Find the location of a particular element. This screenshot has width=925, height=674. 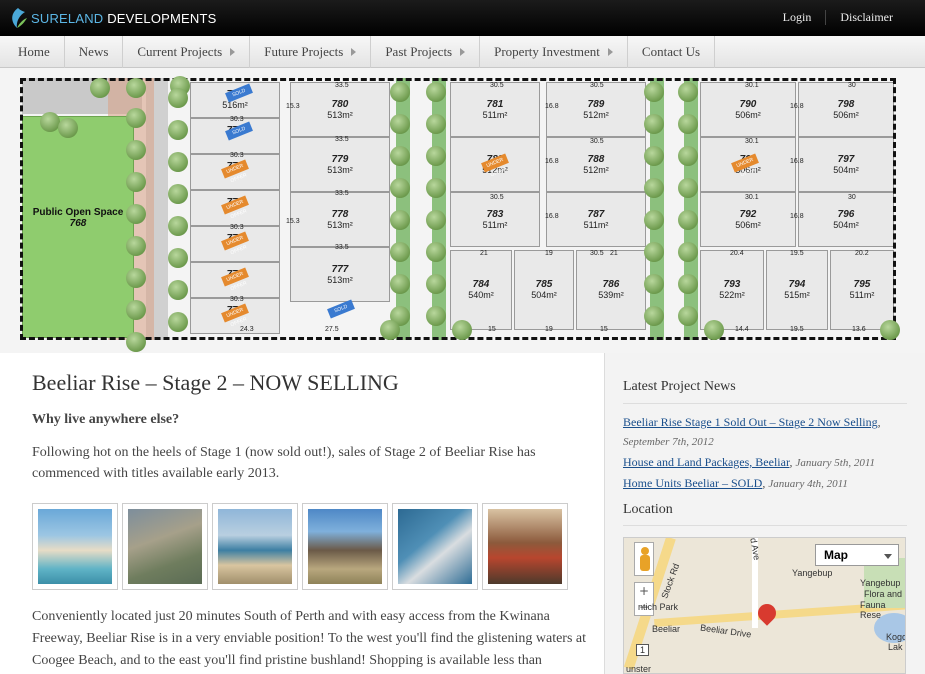

map-label: Beeliar Drive is located at coordinates (725, 631).